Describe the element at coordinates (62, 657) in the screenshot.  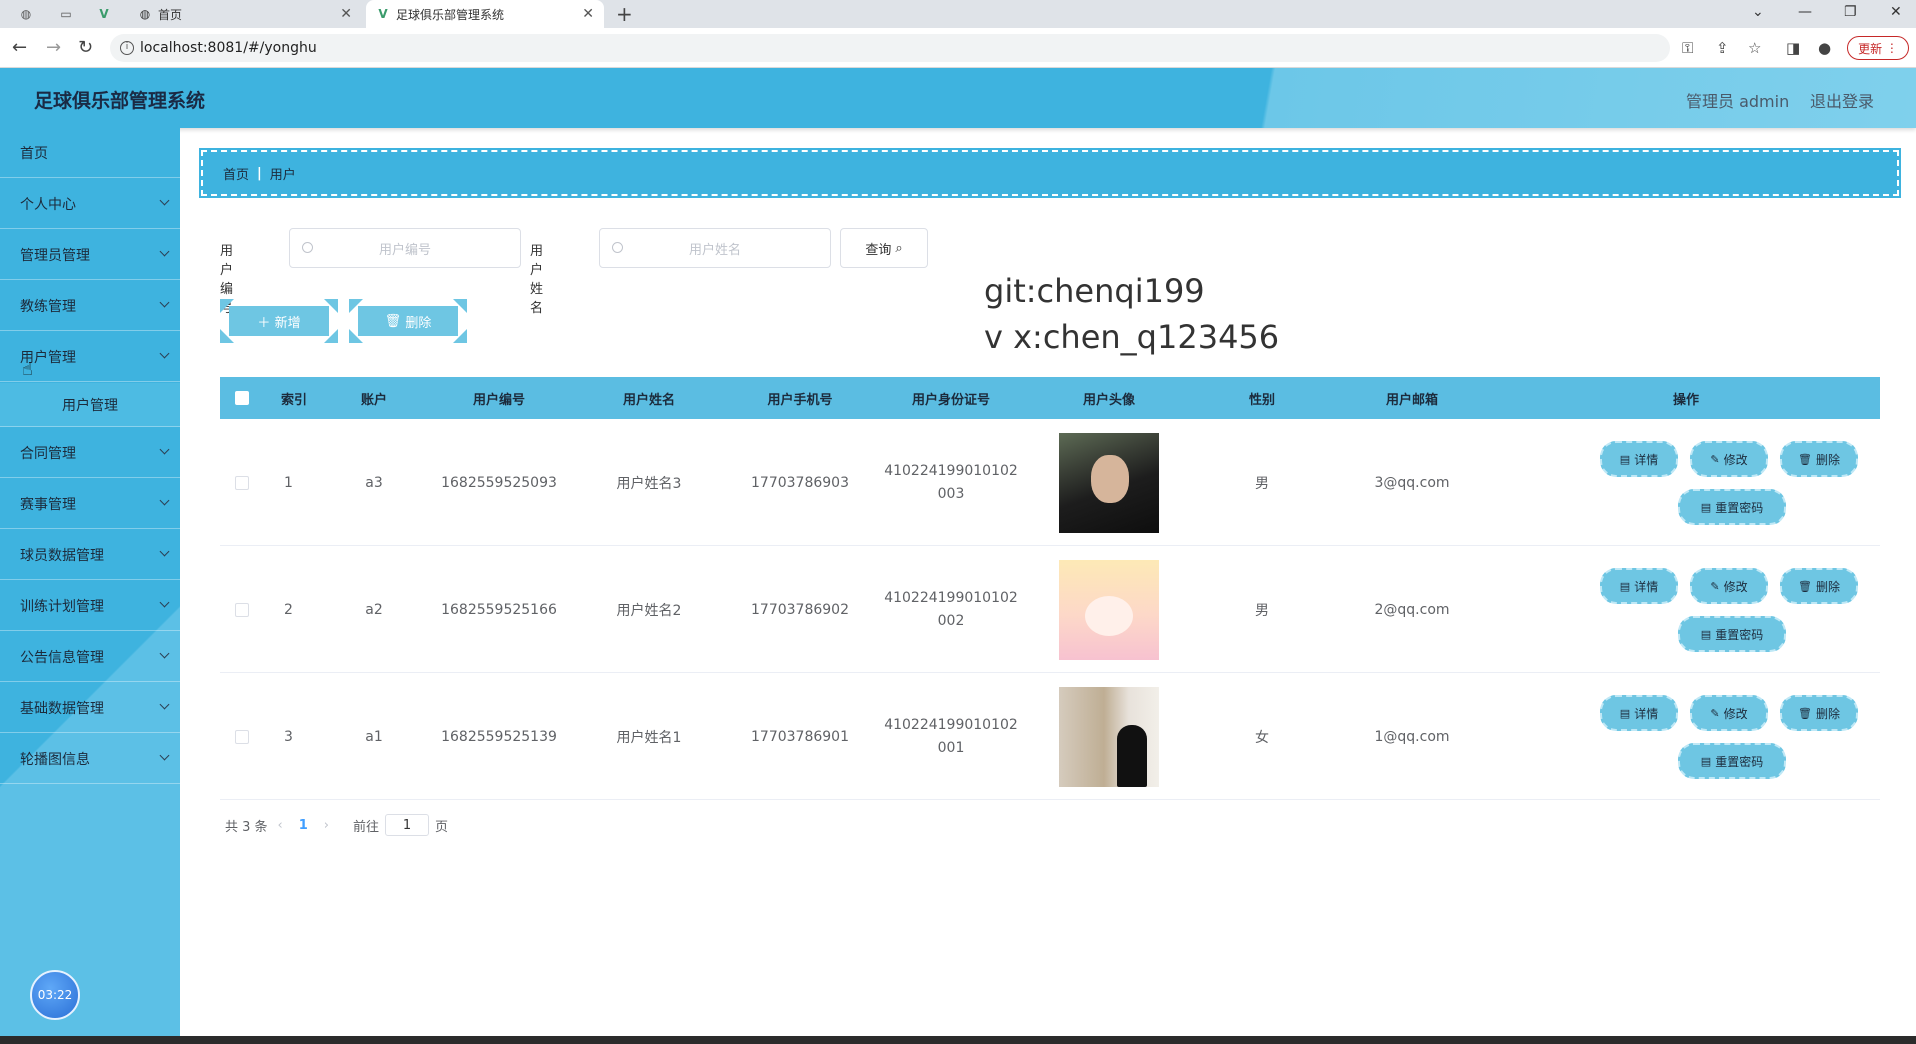
I see `sidebar-item-label: 公告信息管理` at that location.